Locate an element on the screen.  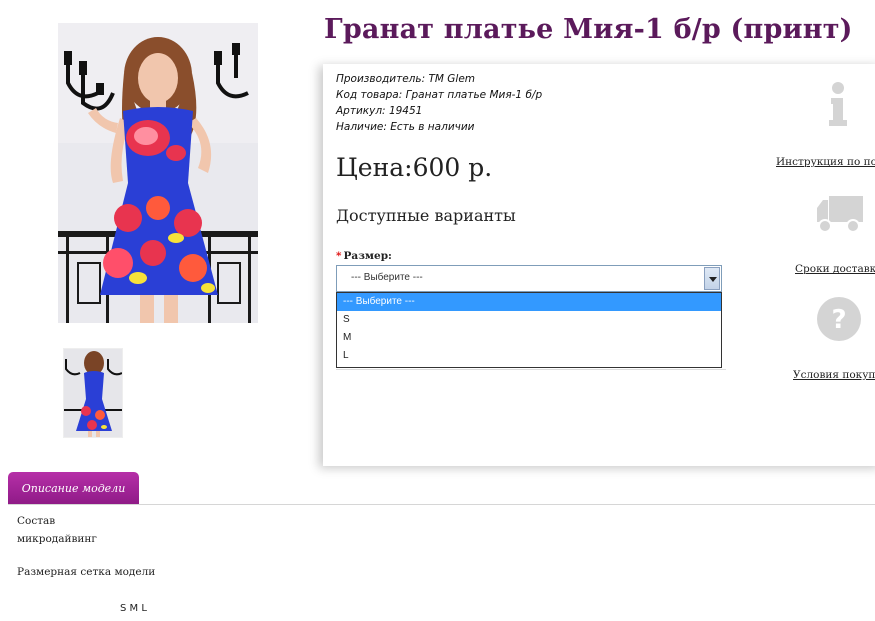
size-label-text: Размер: is located at coordinates (367, 256).